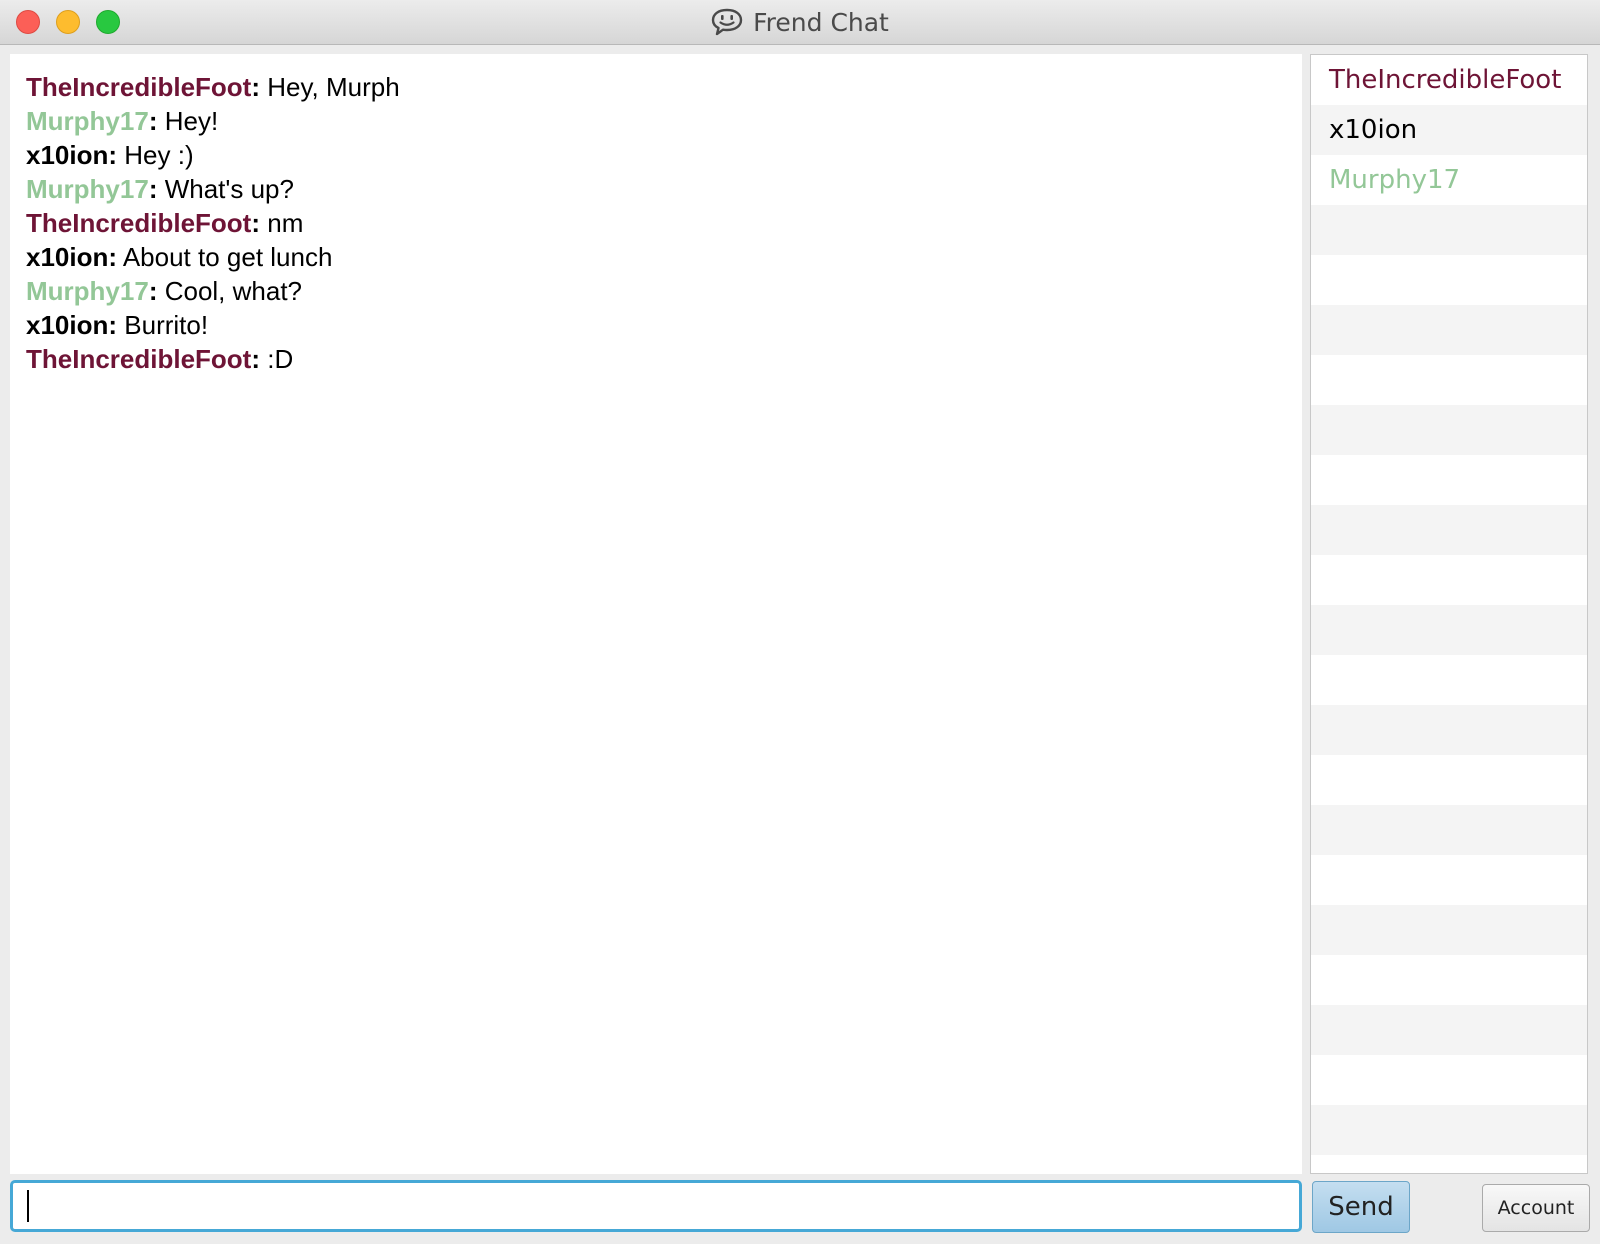 Image resolution: width=1600 pixels, height=1244 pixels. What do you see at coordinates (277, 359) in the screenshot?
I see `message-text: :D` at bounding box center [277, 359].